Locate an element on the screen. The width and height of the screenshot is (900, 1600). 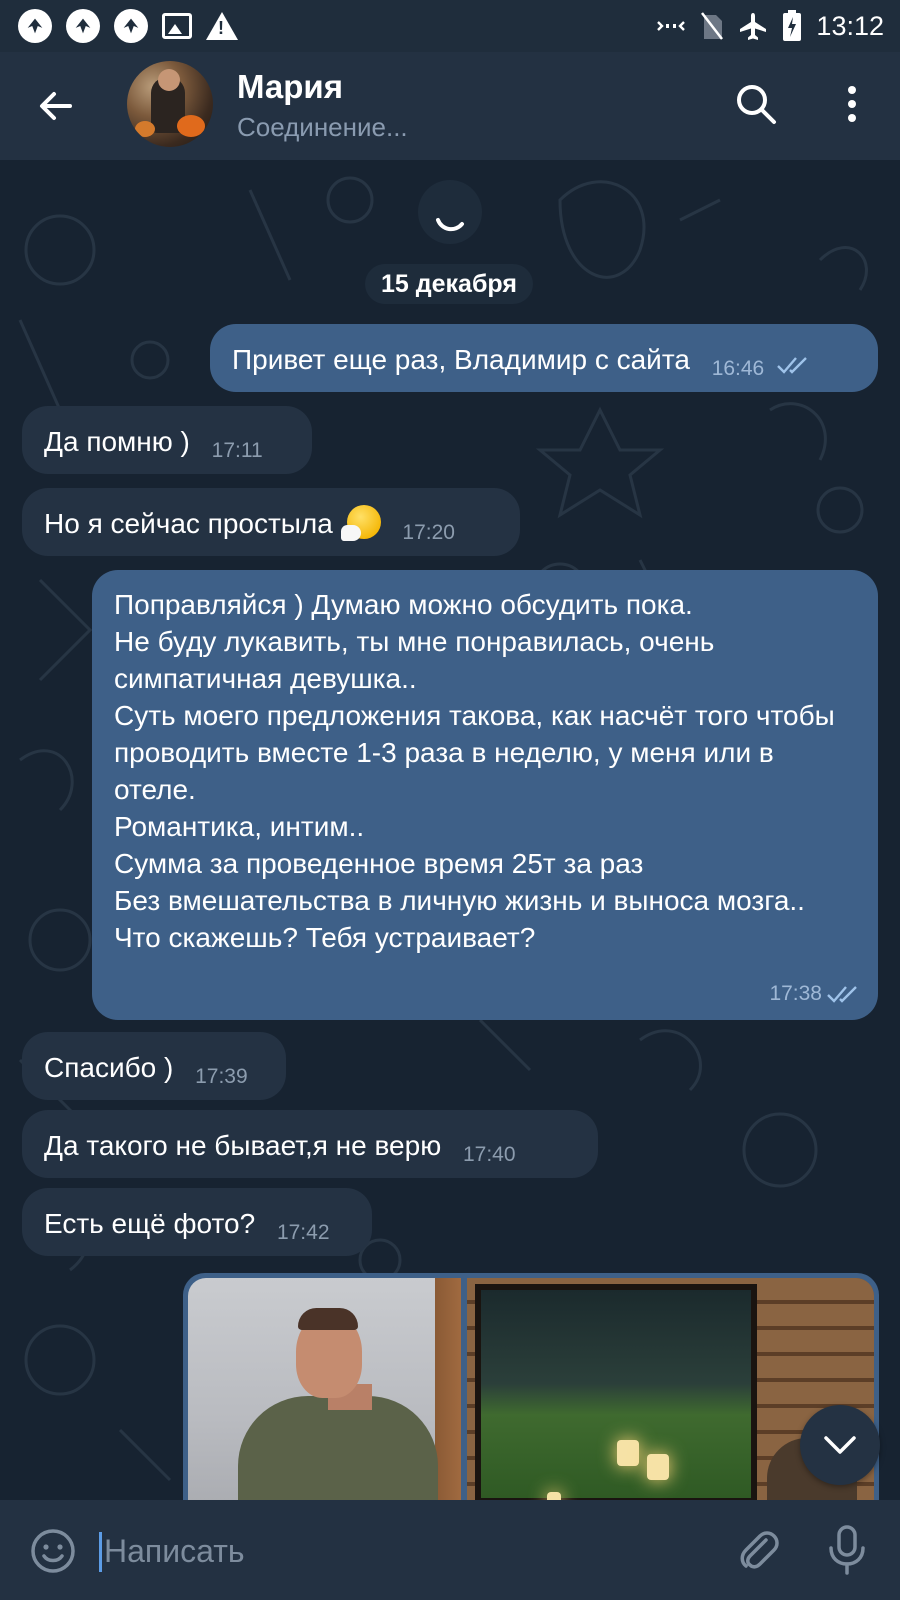
microphone-icon is located at coordinates (847, 1550).